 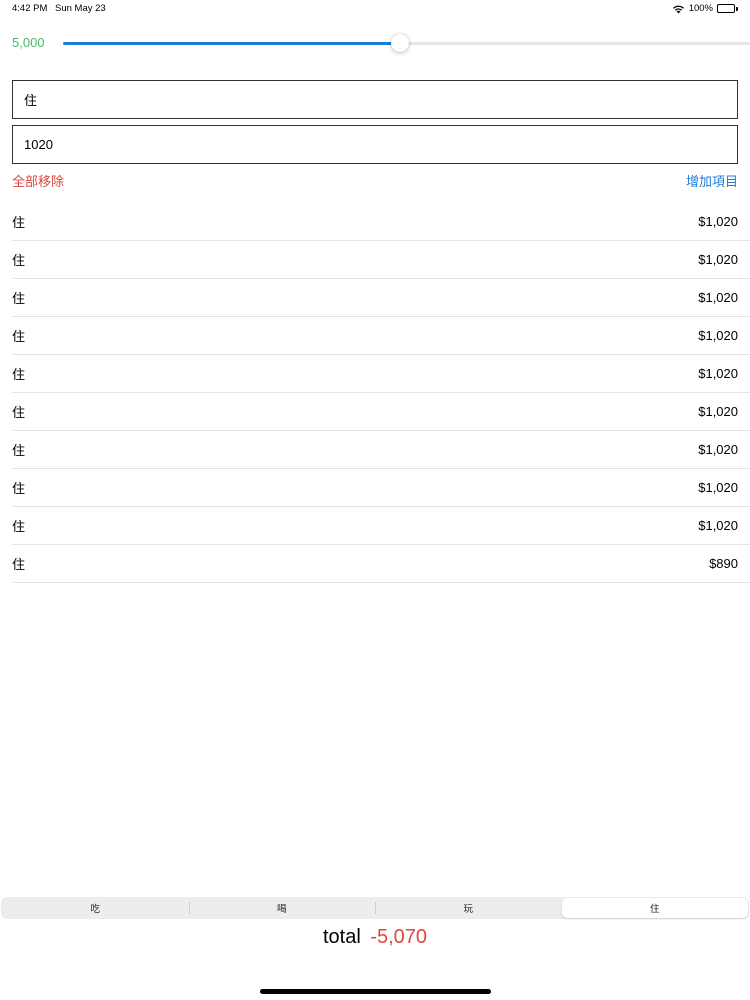 What do you see at coordinates (700, 8) in the screenshot?
I see `battery-percent: 100%` at bounding box center [700, 8].